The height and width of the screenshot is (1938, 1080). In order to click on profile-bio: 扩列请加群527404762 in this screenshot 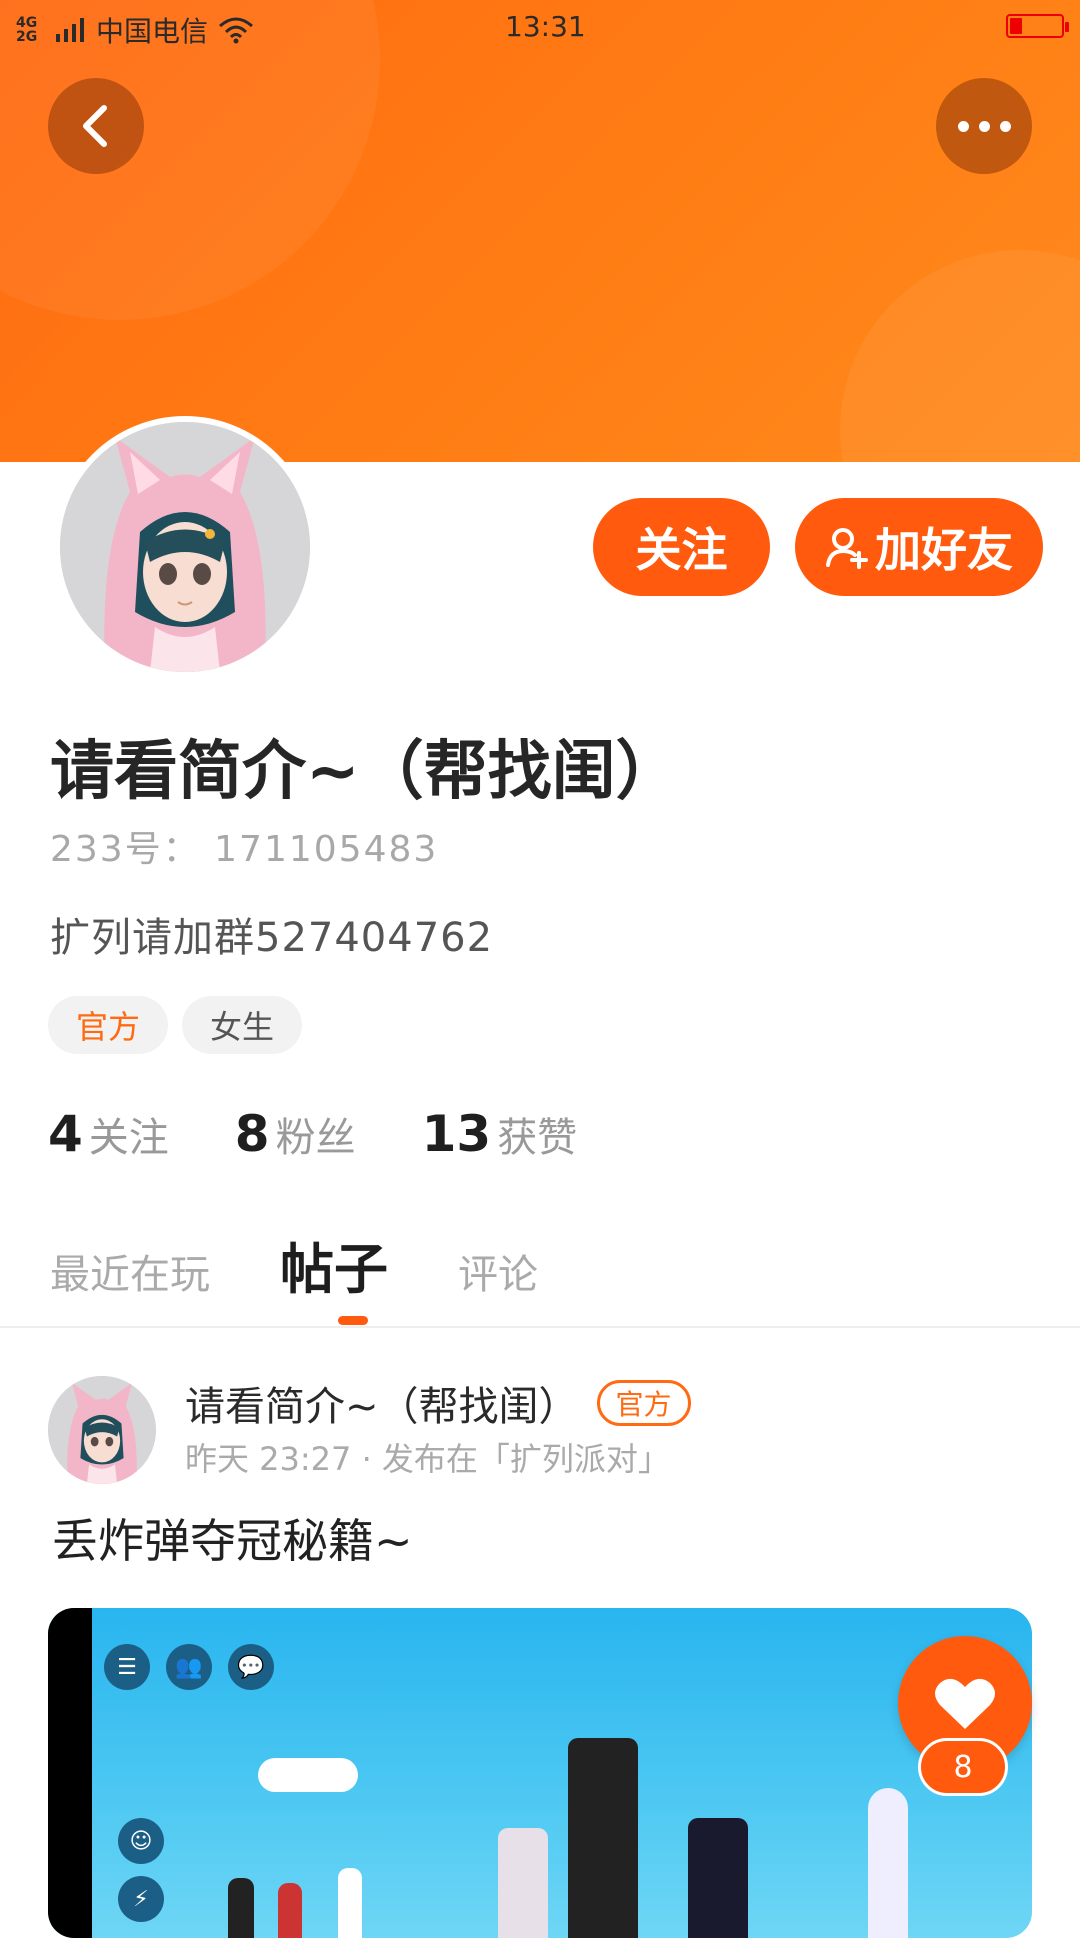, I will do `click(272, 938)`.